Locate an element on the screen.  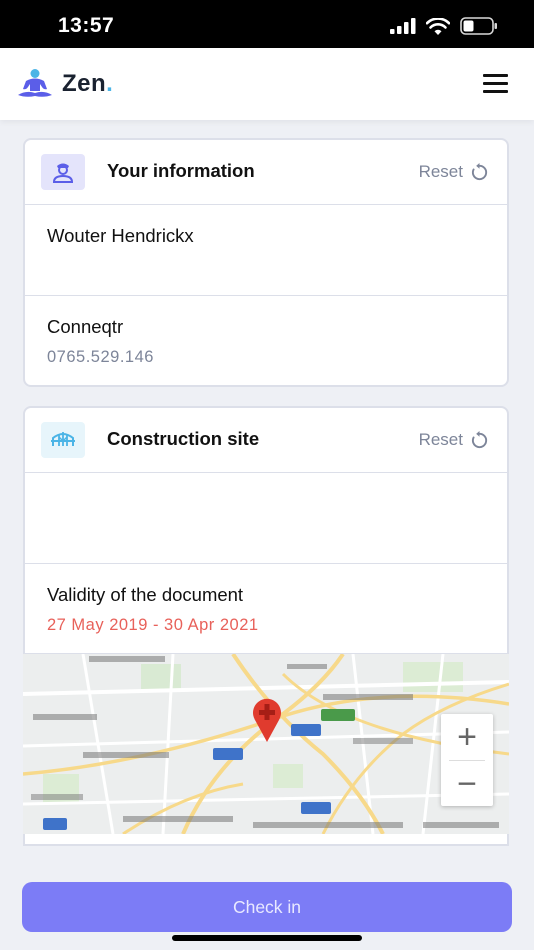
wifi-icon is located at coordinates (438, 26).